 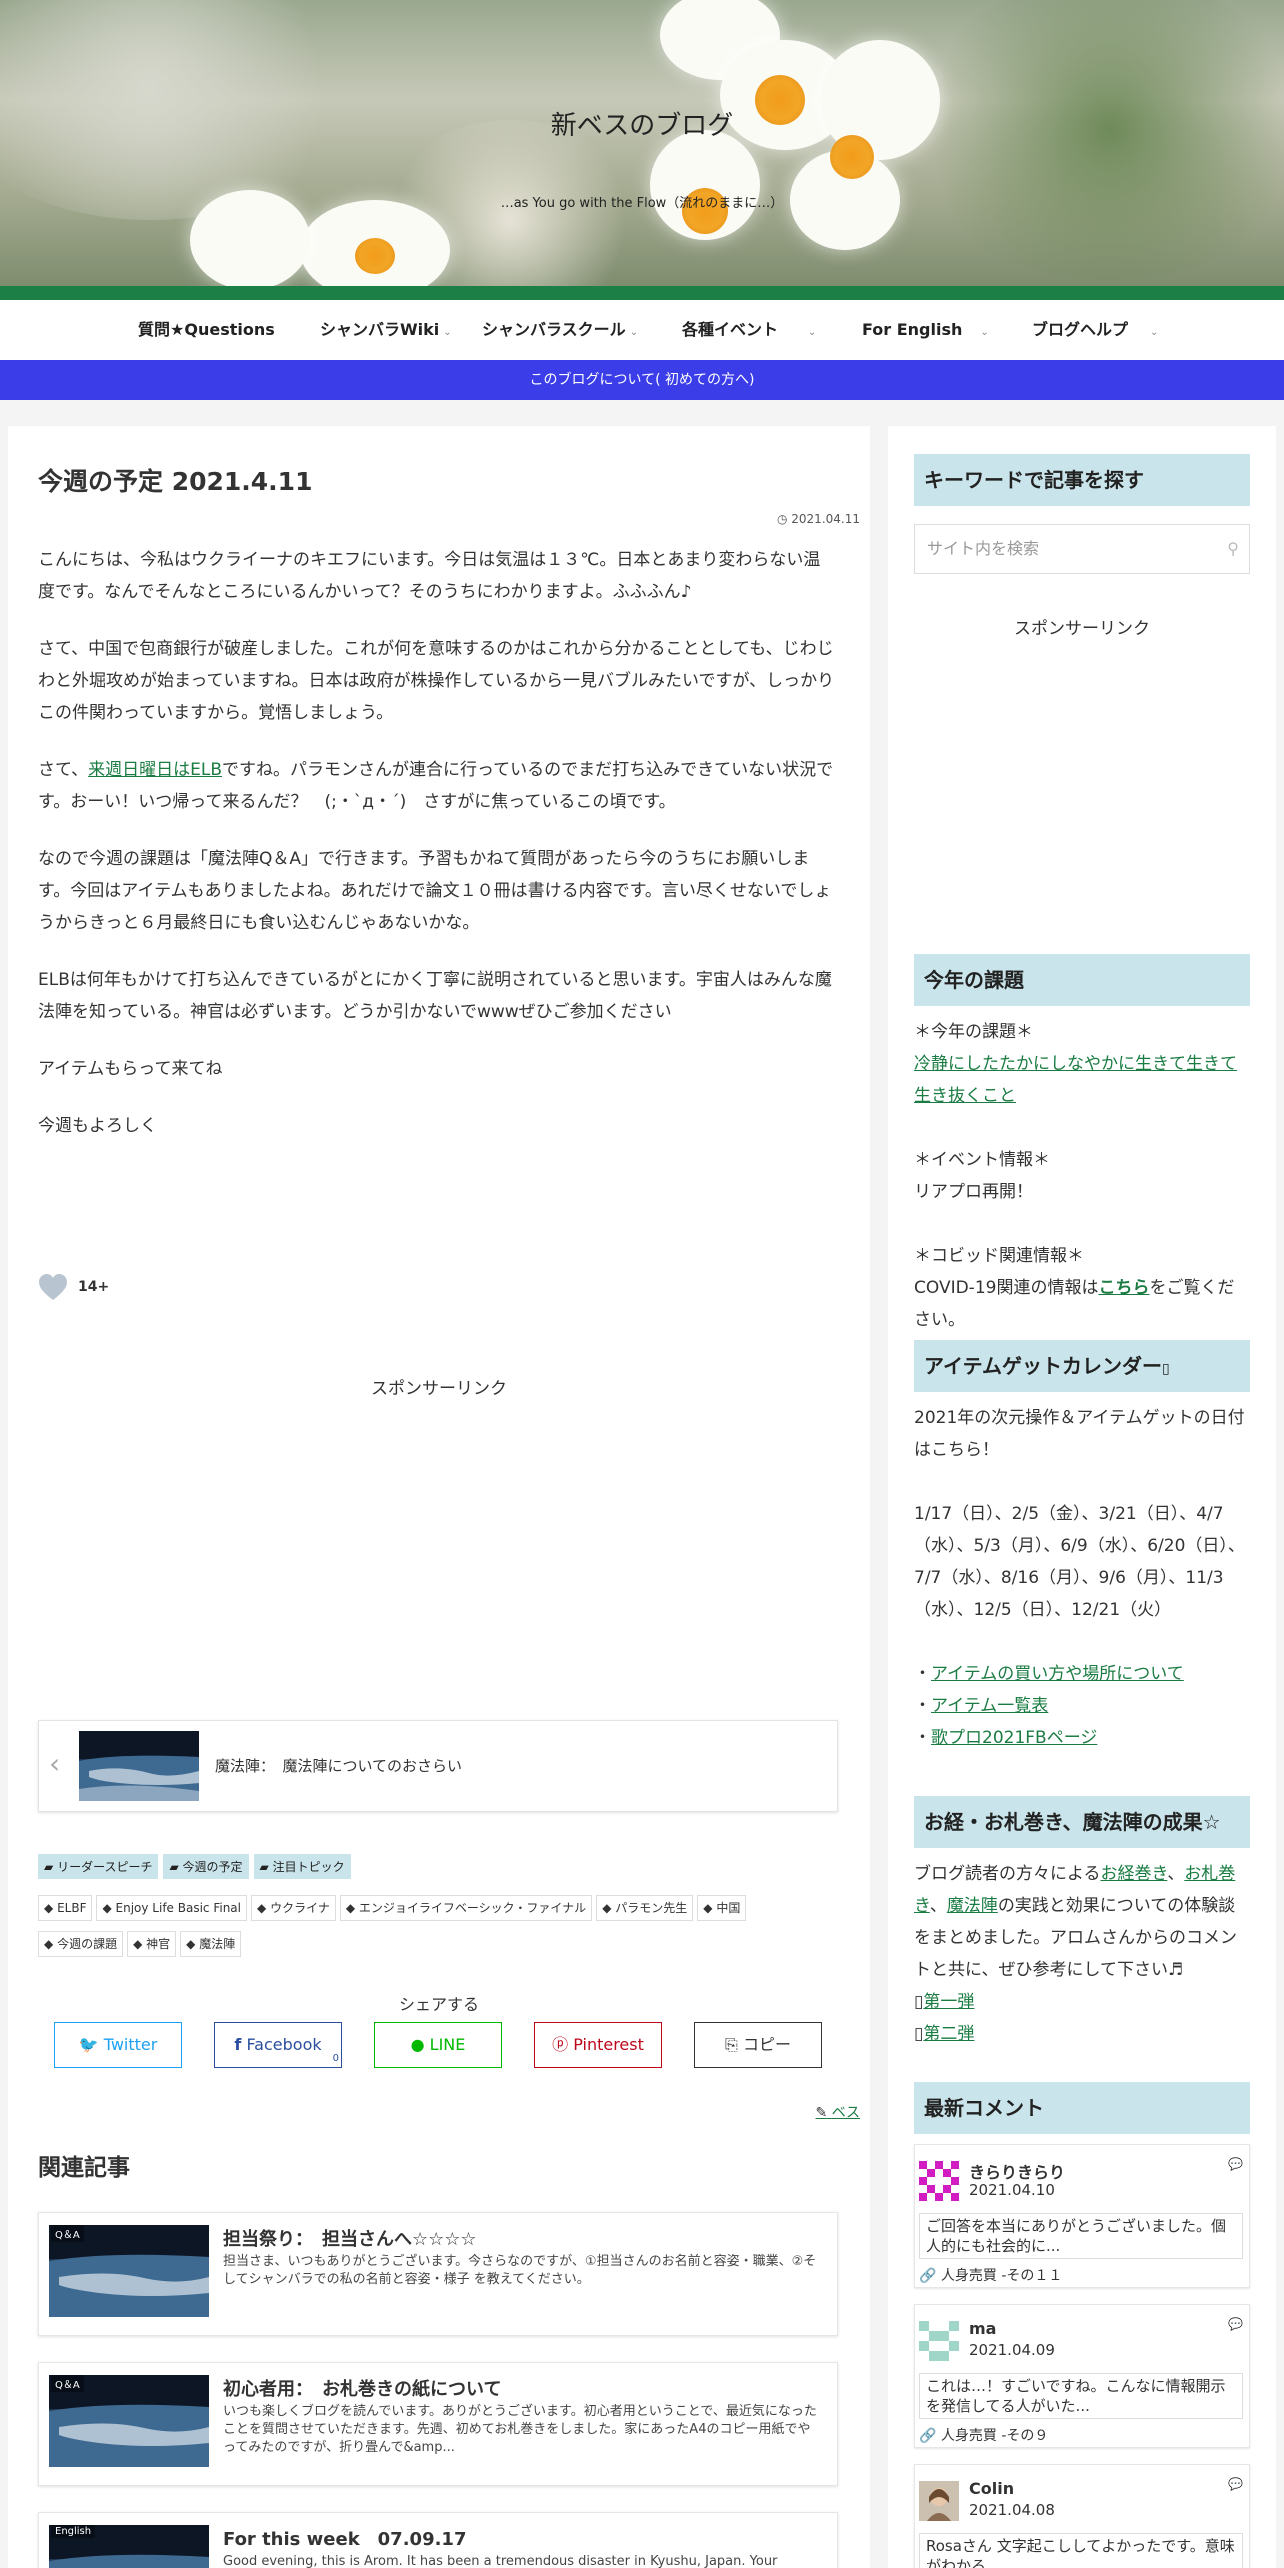 I want to click on tag: ◆ 魔法陣, so click(x=211, y=1944).